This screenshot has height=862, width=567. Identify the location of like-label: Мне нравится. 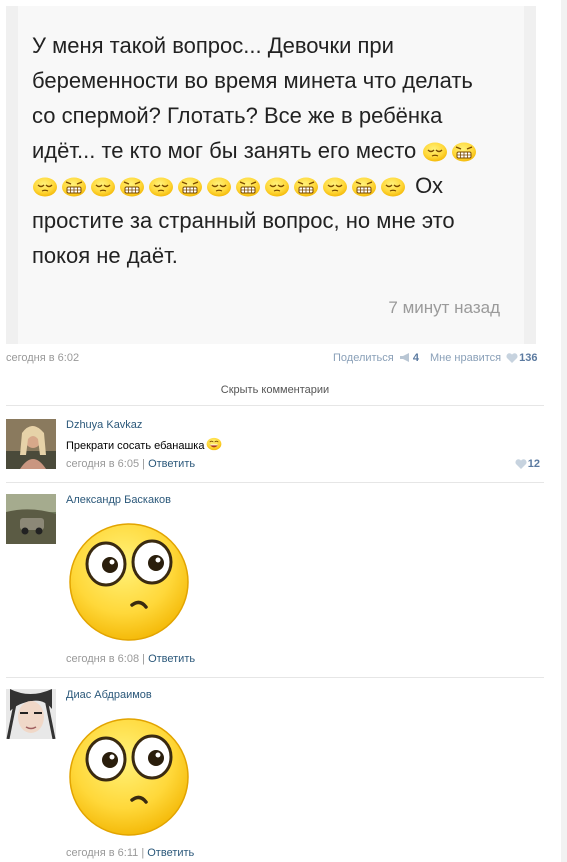
(466, 358).